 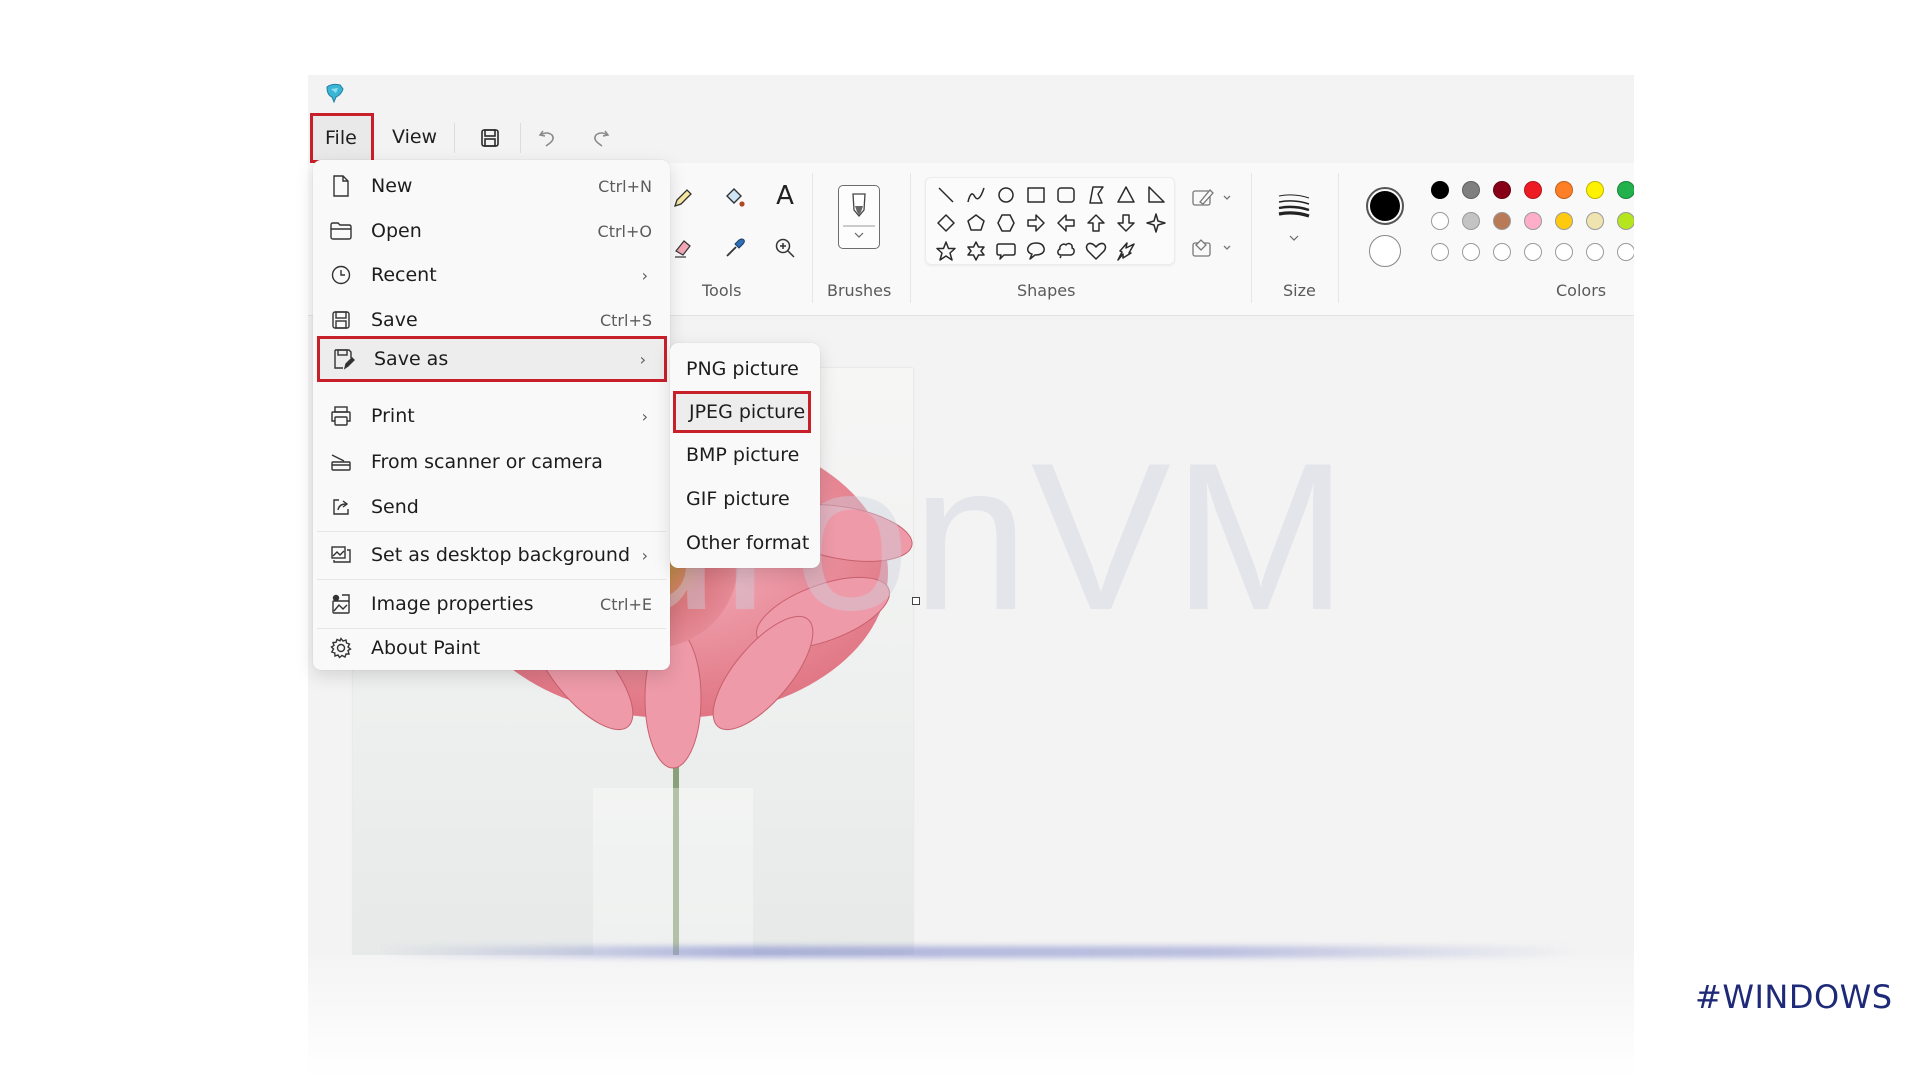 What do you see at coordinates (548, 138) in the screenshot?
I see `undo-icon` at bounding box center [548, 138].